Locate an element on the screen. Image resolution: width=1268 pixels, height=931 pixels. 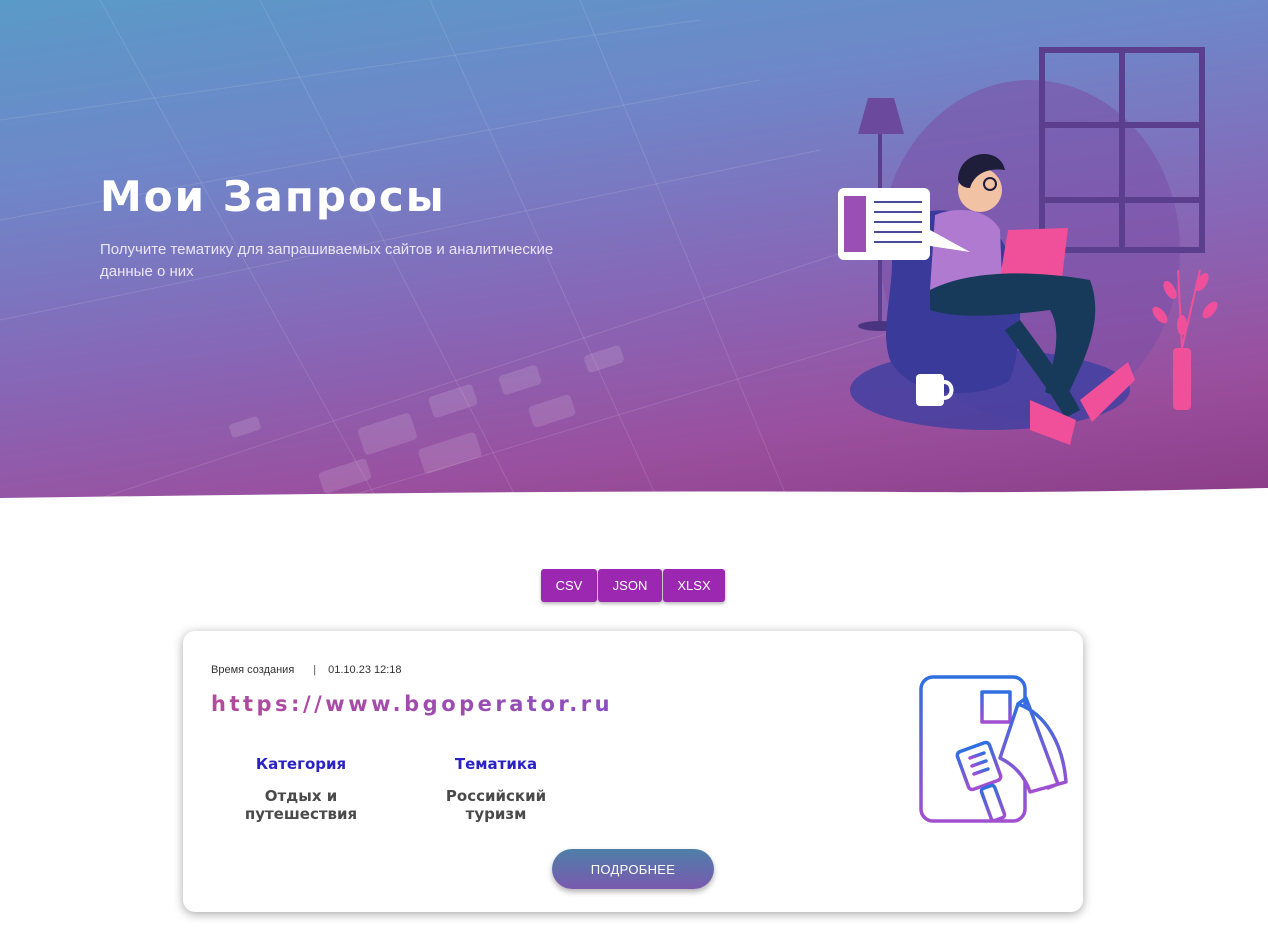
person-with-laptop-illustration is located at coordinates (1028, 246).